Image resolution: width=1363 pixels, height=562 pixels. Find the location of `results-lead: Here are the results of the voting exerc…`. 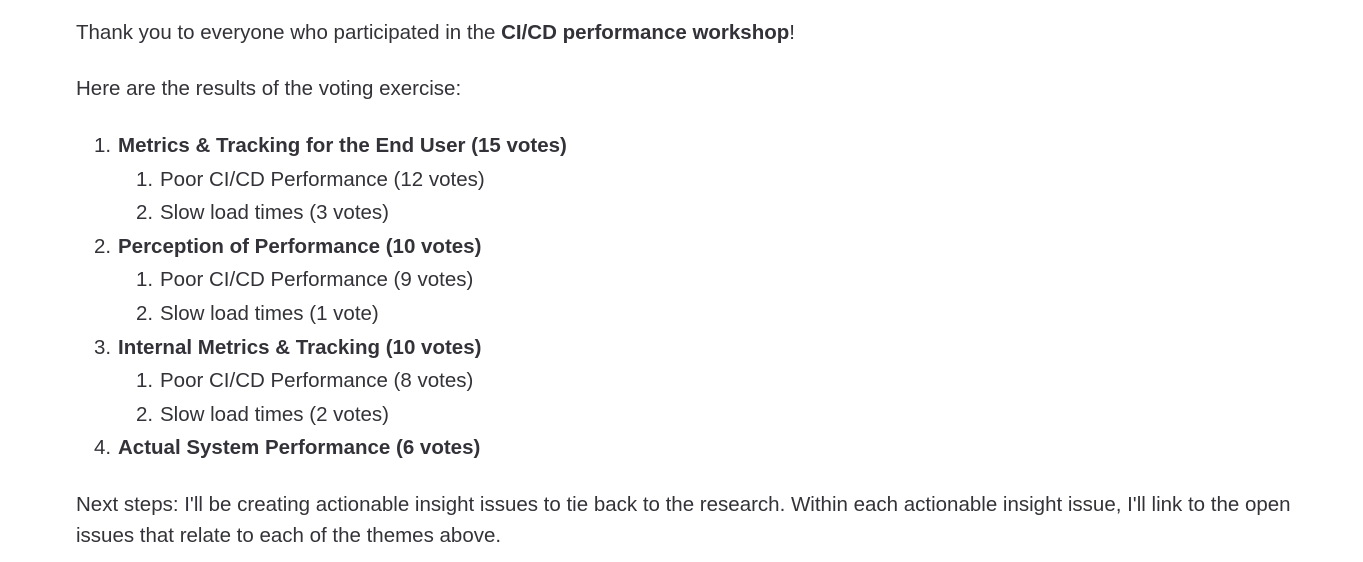

results-lead: Here are the results of the voting exerc… is located at coordinates (269, 88).